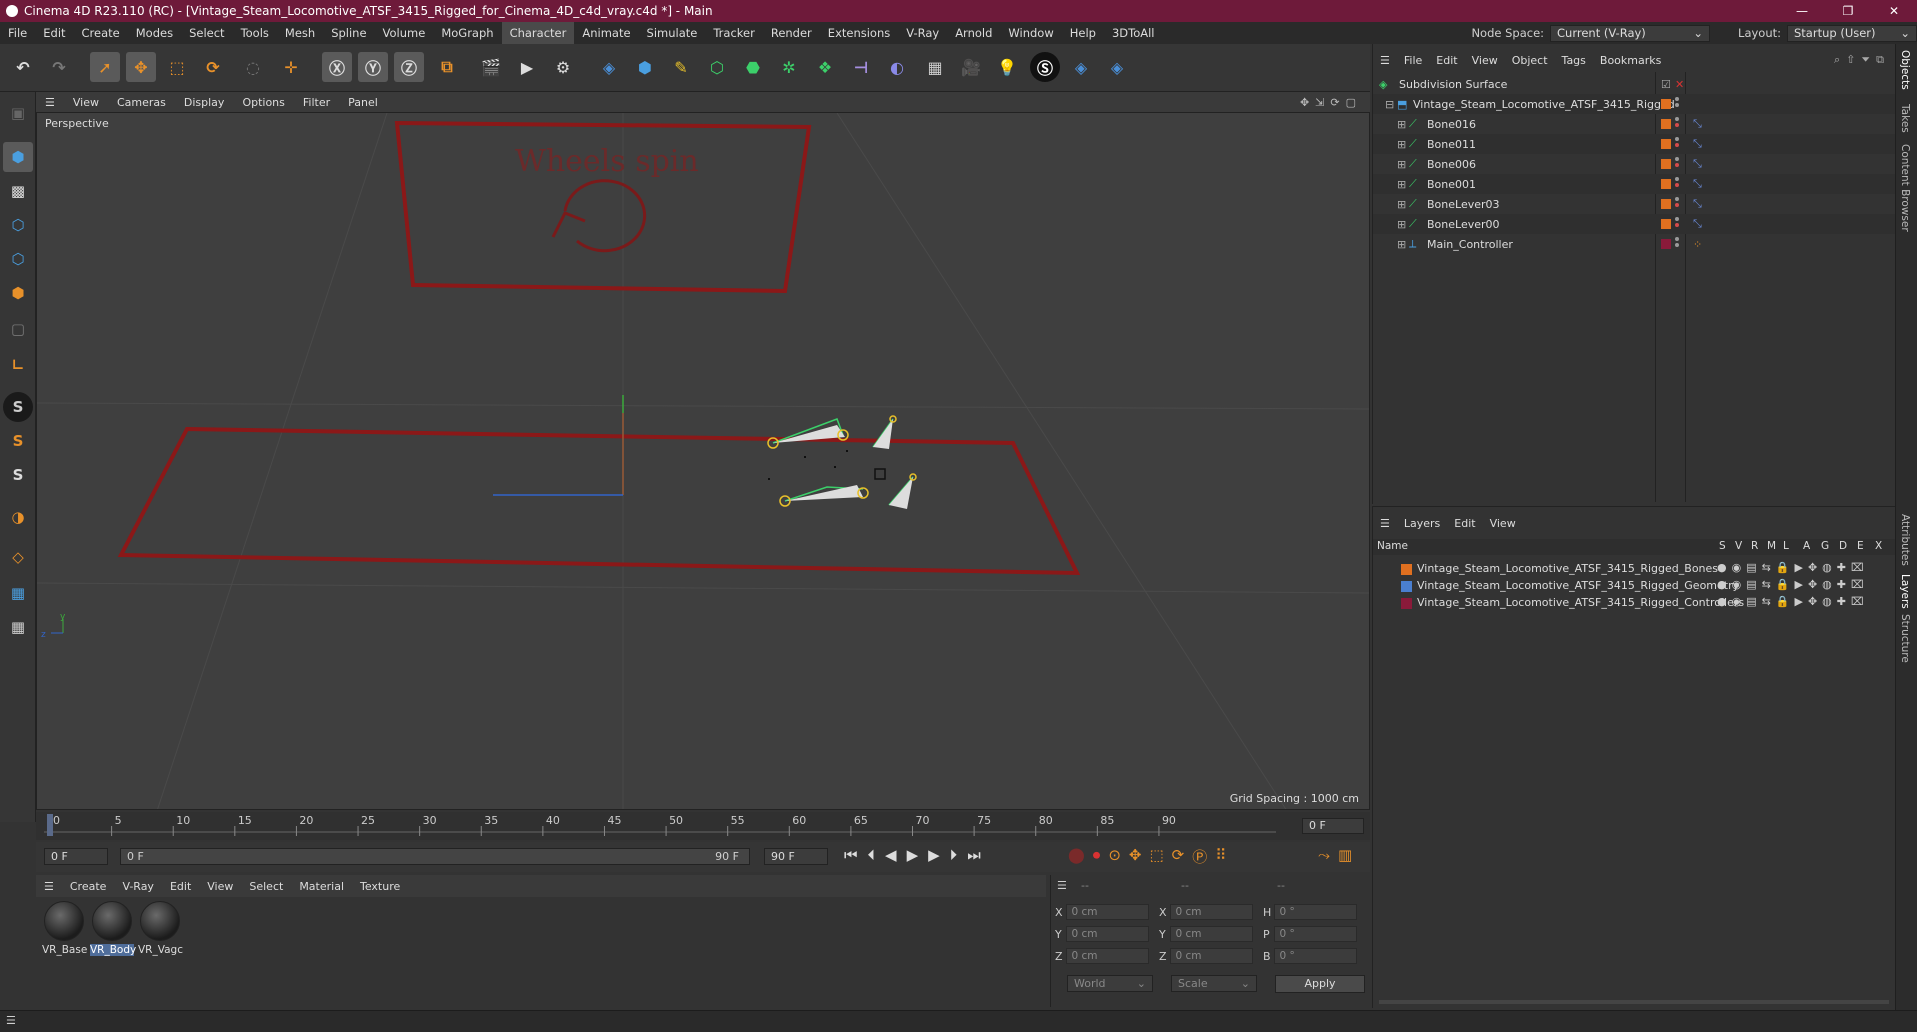  I want to click on menu-render: Render, so click(791, 33).